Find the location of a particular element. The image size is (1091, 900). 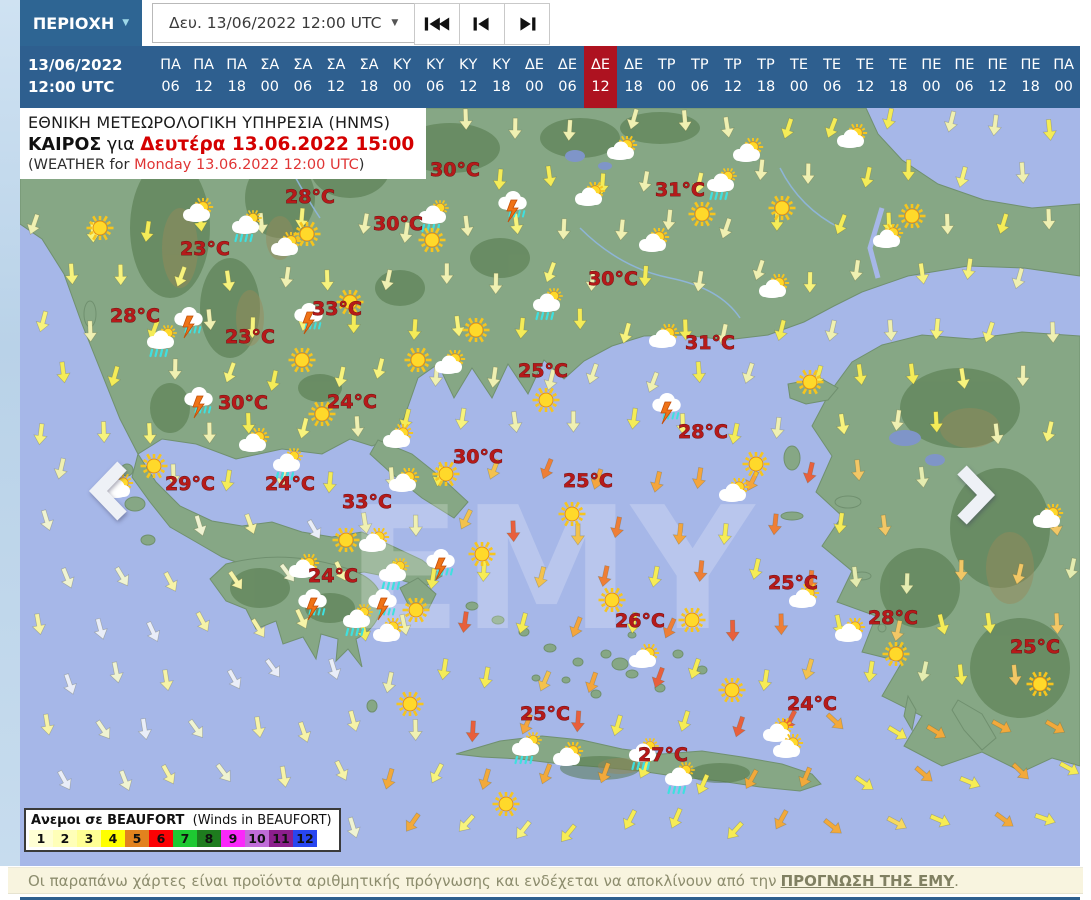

timeline-step: ΠΑ 00 is located at coordinates (1063, 77).